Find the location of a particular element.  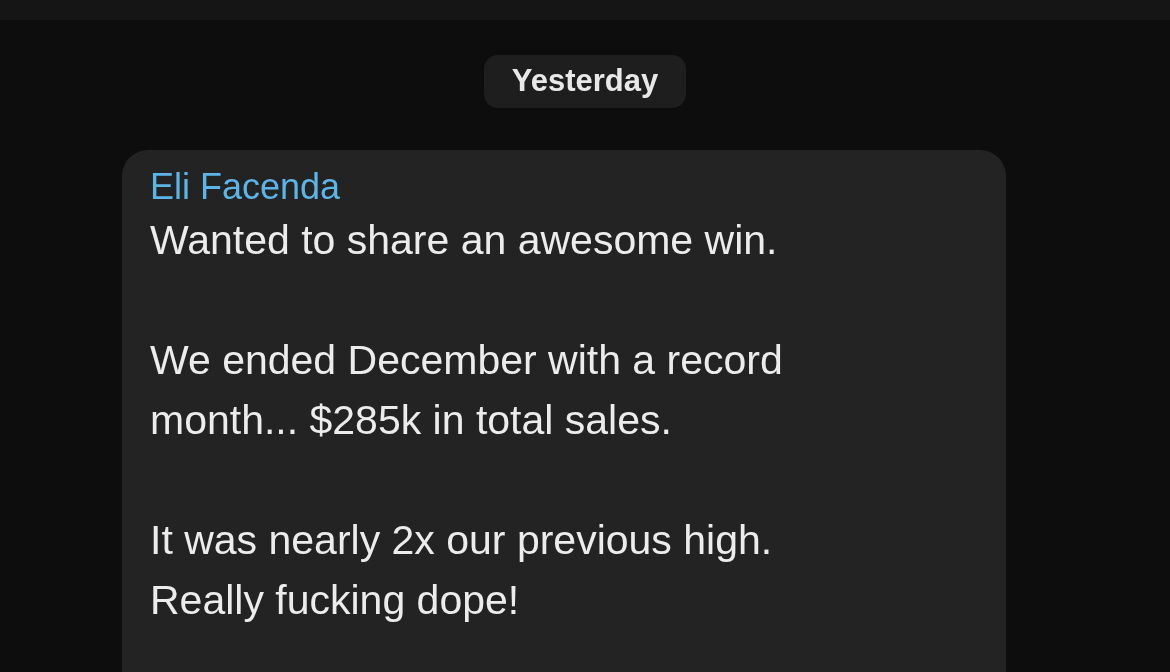

date-divider: Yesterday is located at coordinates (585, 81).